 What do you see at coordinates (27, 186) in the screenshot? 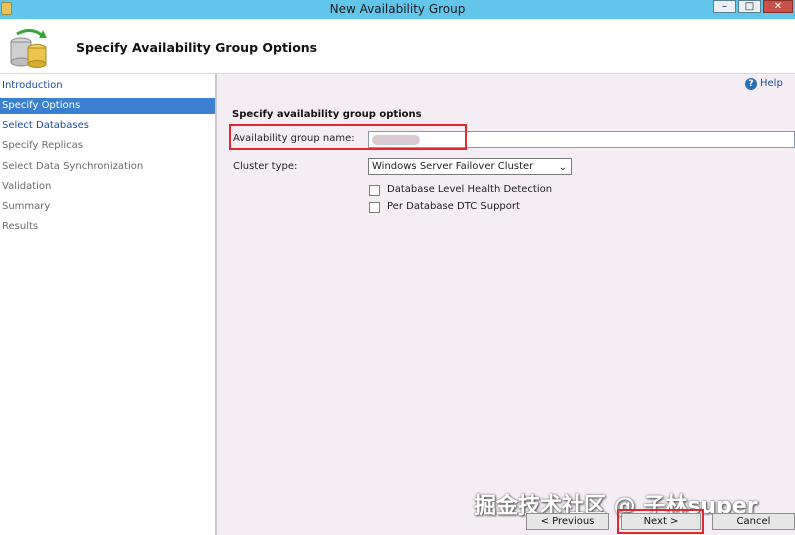
I see `sidebar-item-validation: Validation` at bounding box center [27, 186].